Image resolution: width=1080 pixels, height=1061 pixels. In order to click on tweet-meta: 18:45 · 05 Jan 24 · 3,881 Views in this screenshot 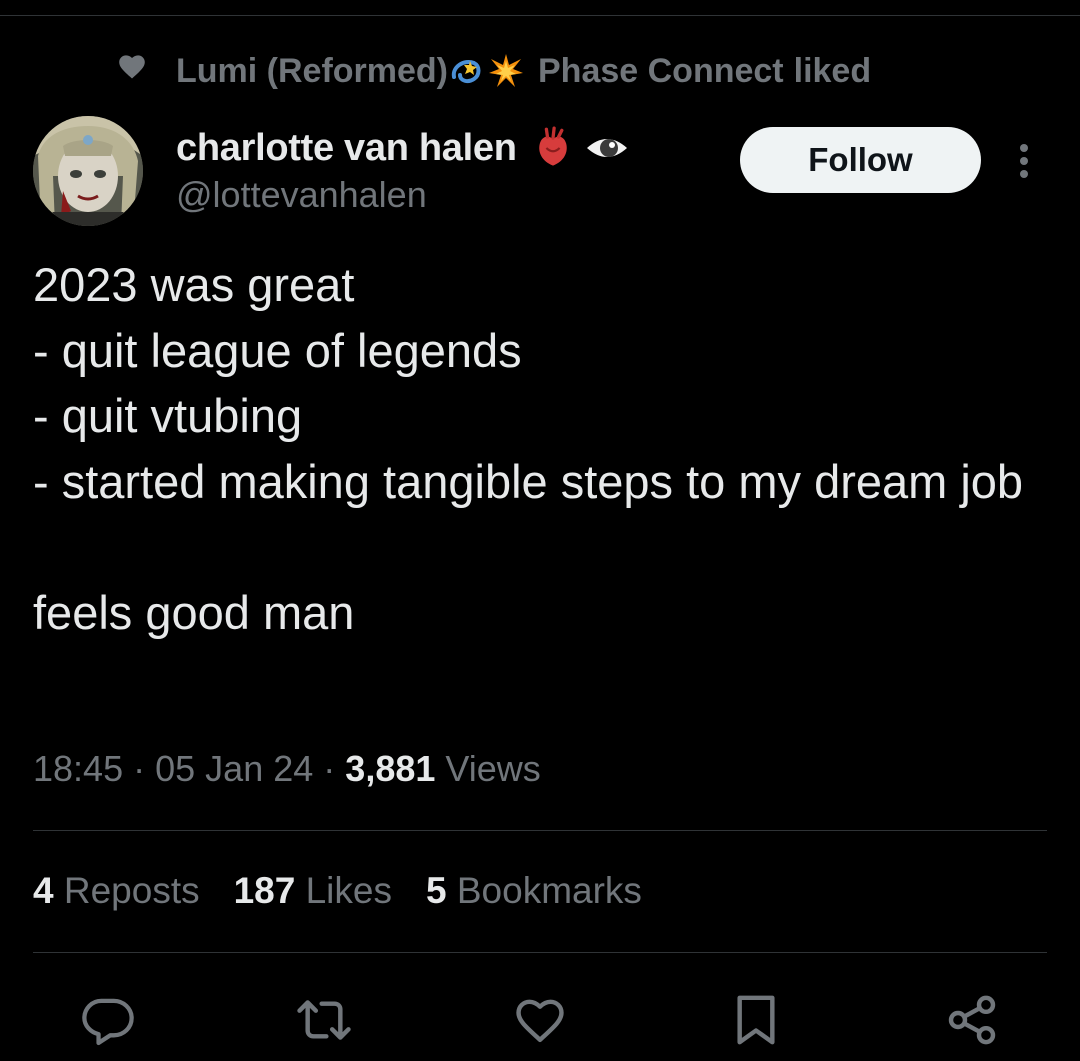, I will do `click(287, 769)`.